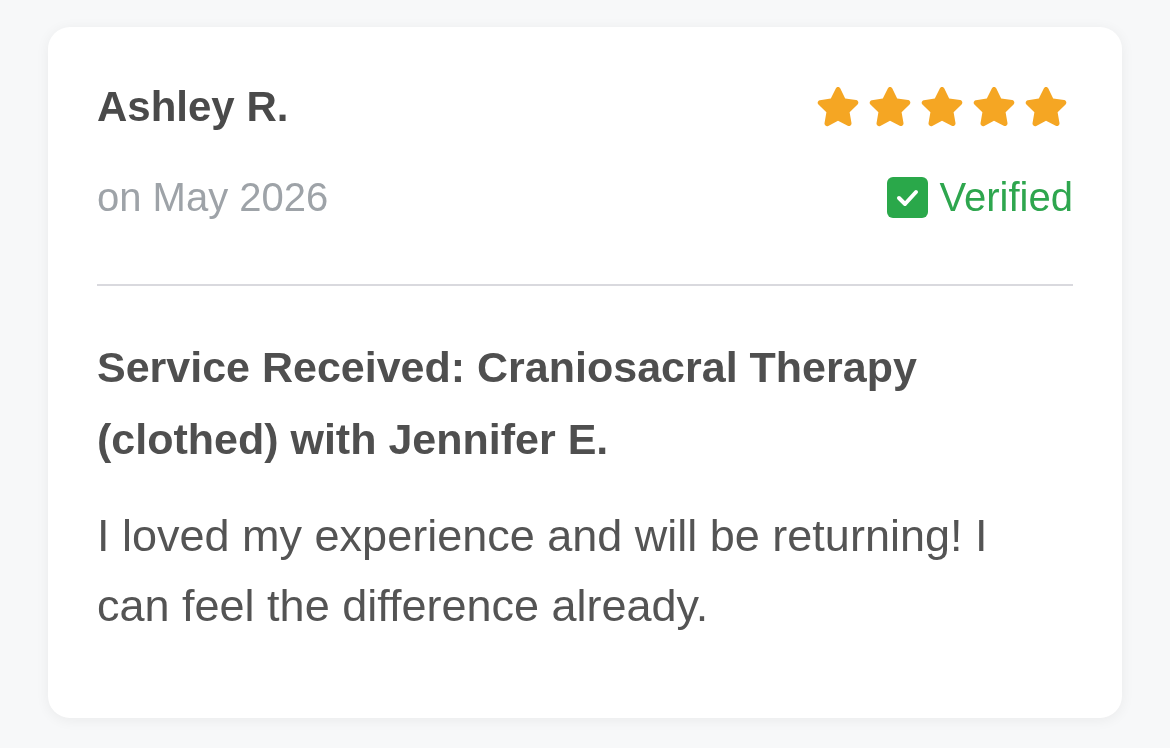 This screenshot has width=1170, height=748. Describe the element at coordinates (907, 197) in the screenshot. I see `checkbox-check-icon` at that location.